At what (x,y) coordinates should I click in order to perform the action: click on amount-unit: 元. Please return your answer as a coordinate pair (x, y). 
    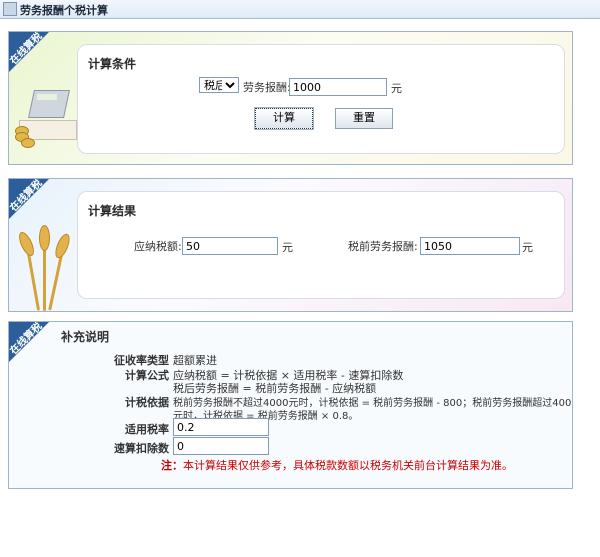
    Looking at the image, I should click on (396, 88).